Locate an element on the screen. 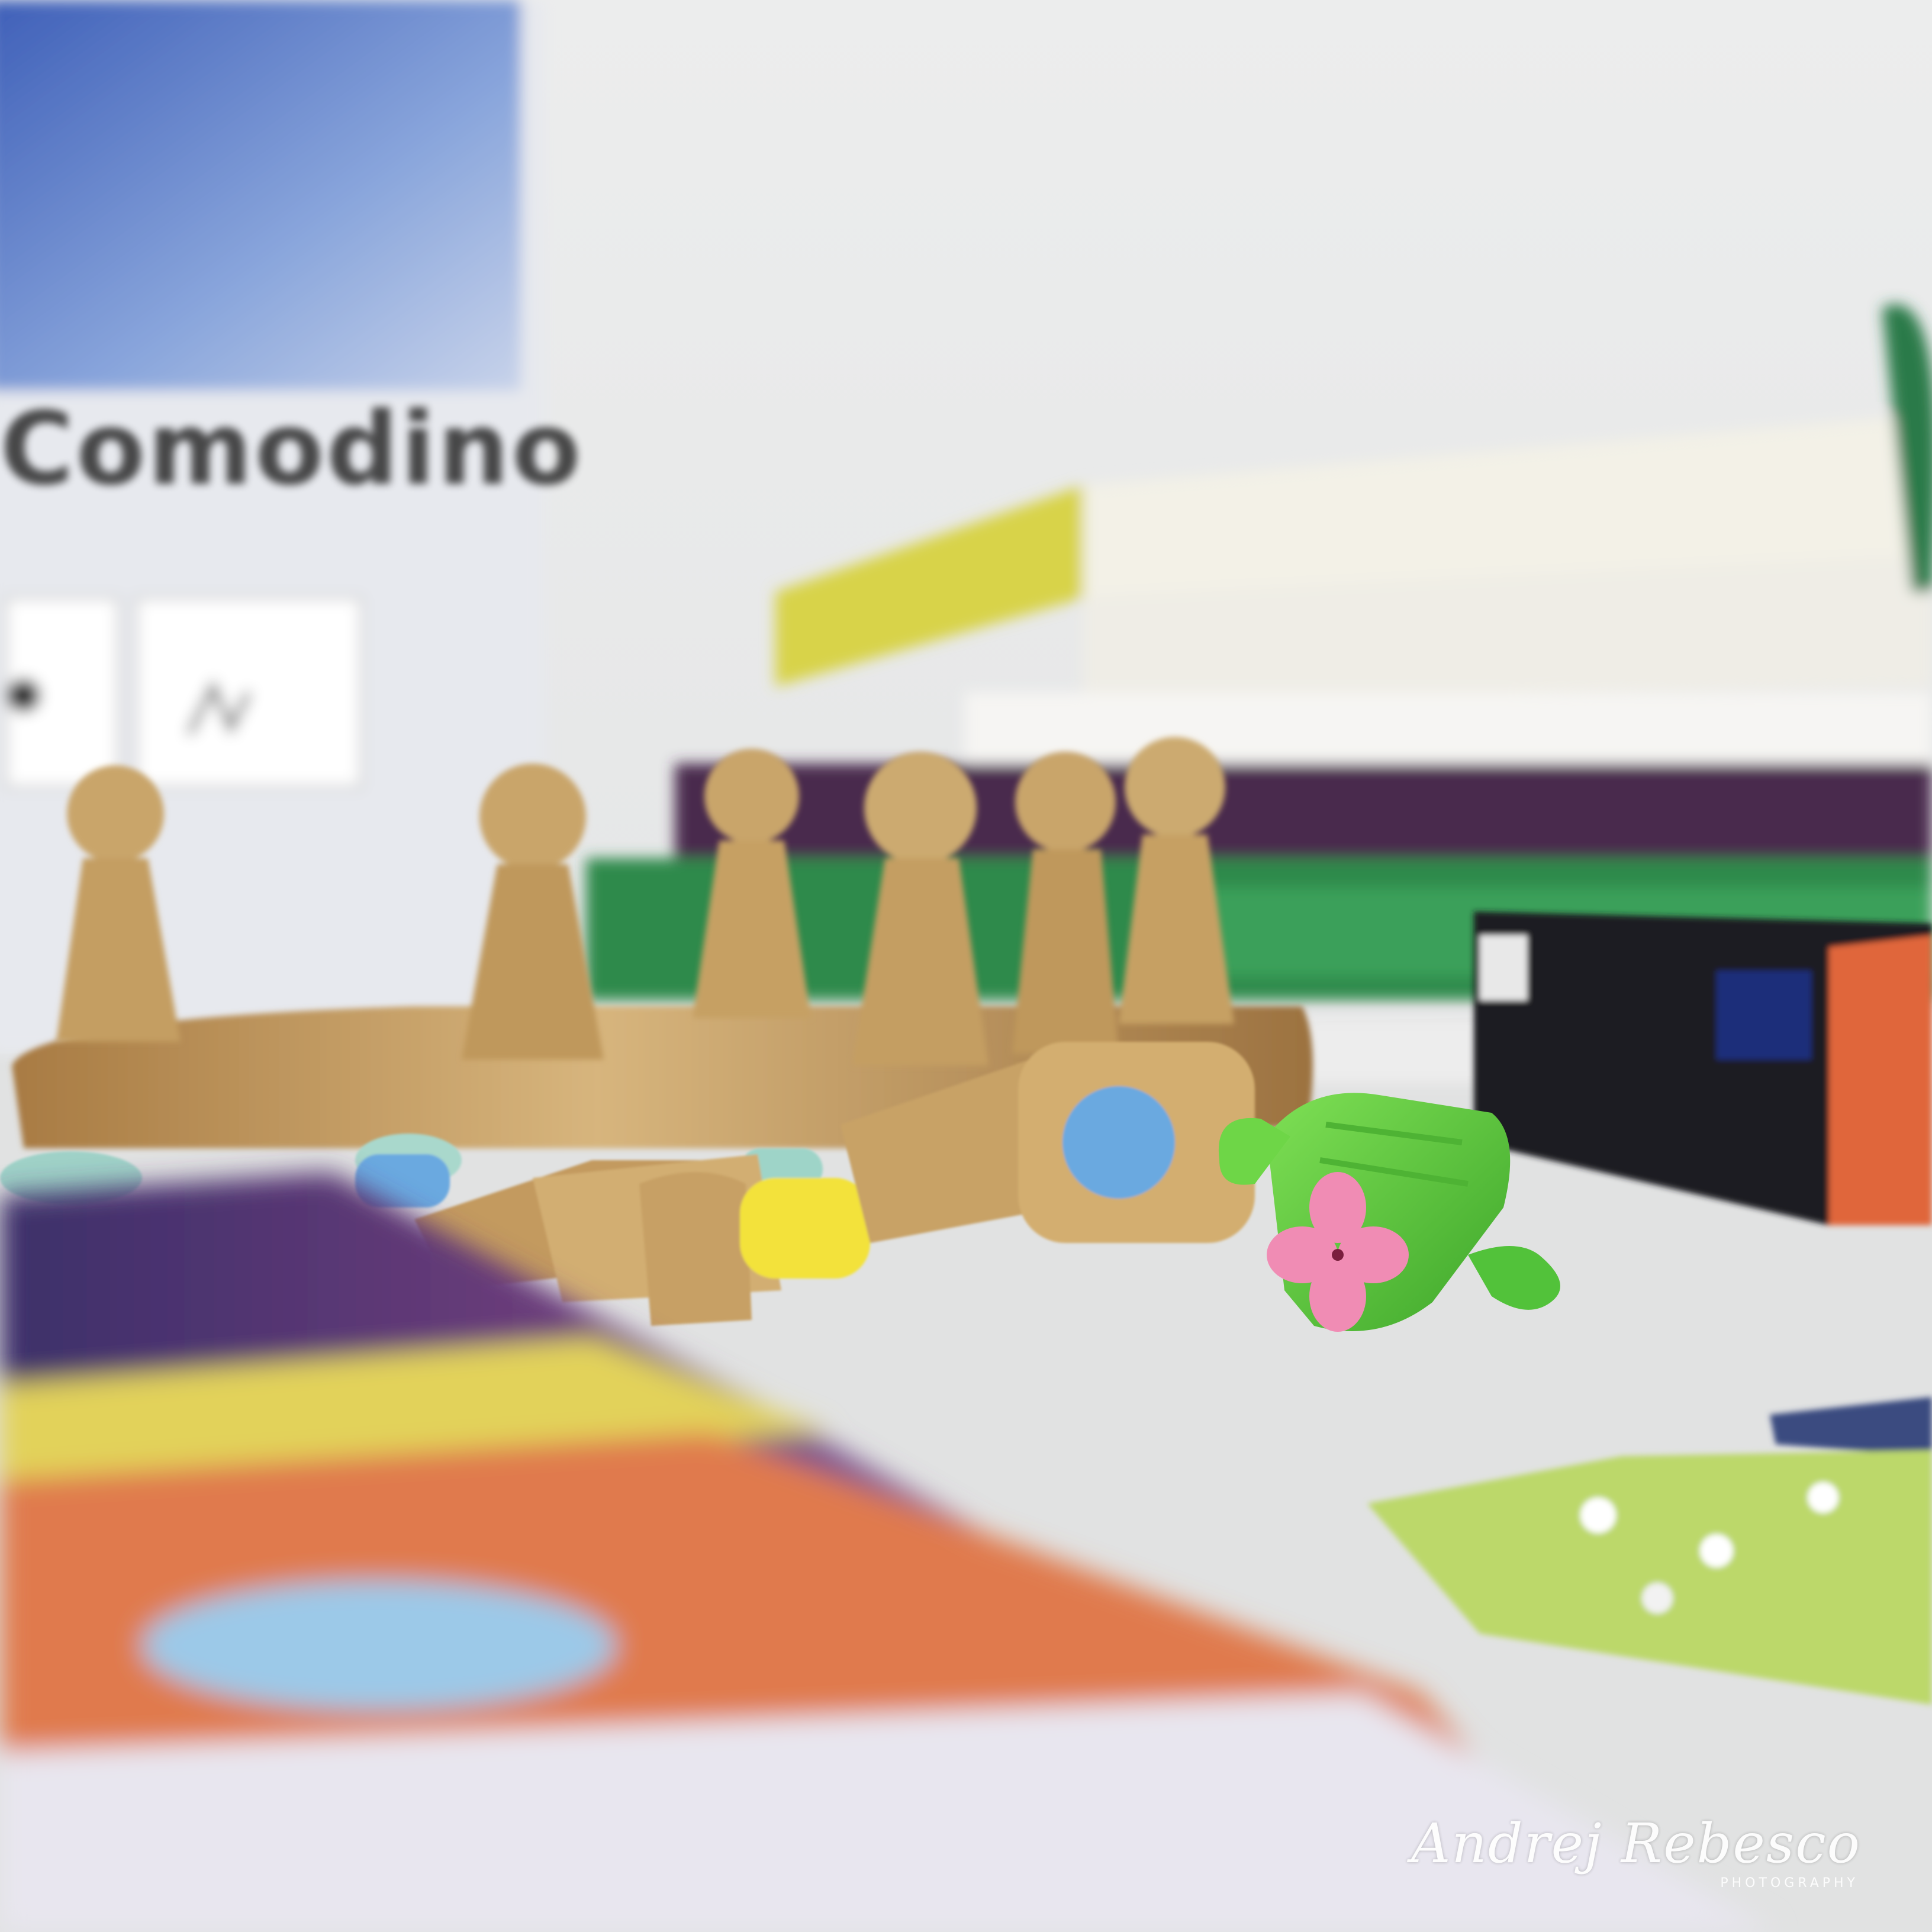  box-title: Comodino is located at coordinates (292, 450).